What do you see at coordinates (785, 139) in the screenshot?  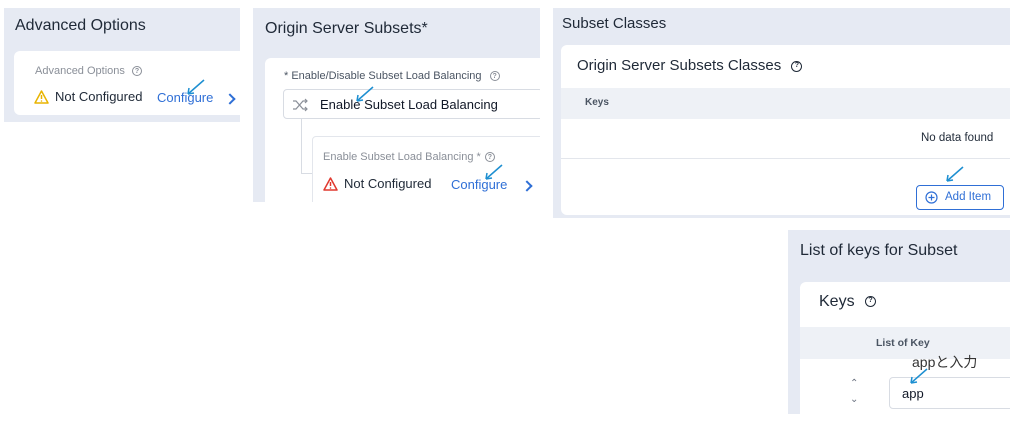 I see `empty-row: No data found` at bounding box center [785, 139].